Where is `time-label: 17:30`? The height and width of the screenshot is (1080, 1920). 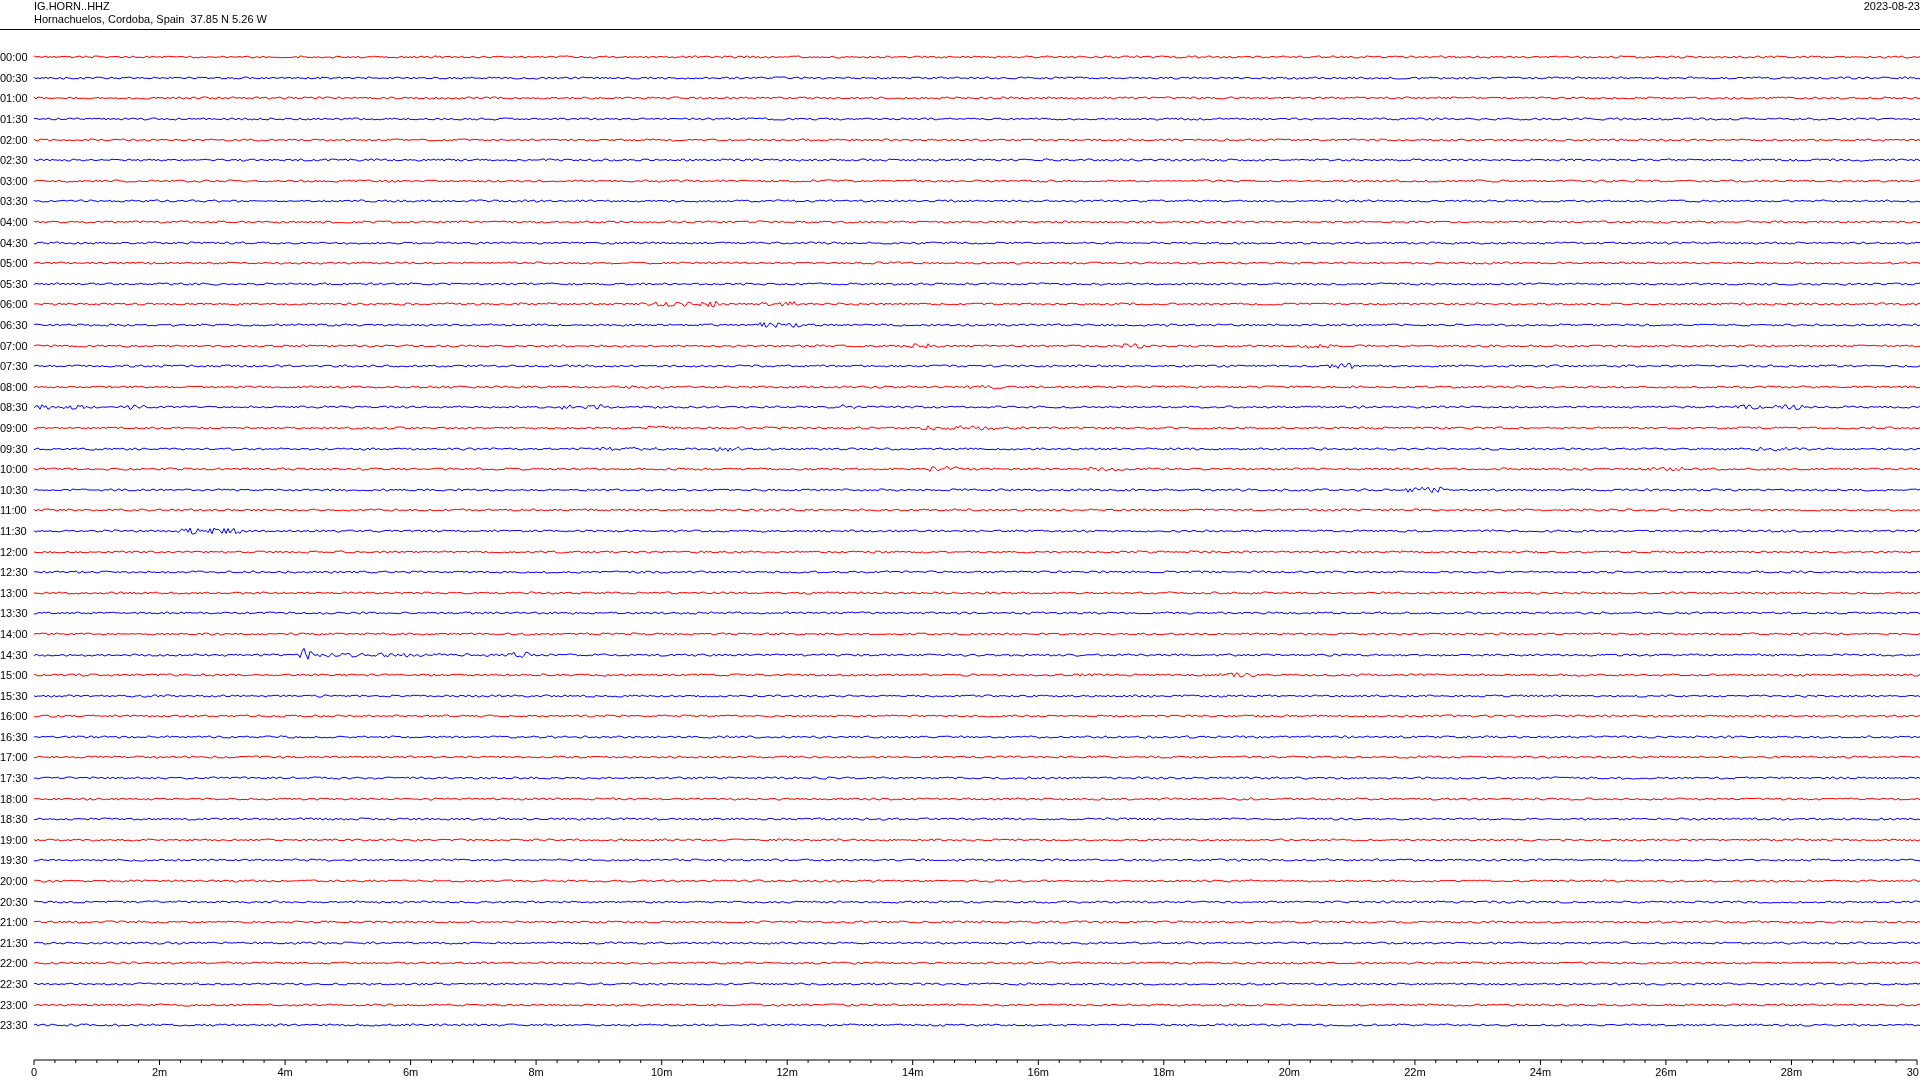
time-label: 17:30 is located at coordinates (14, 778).